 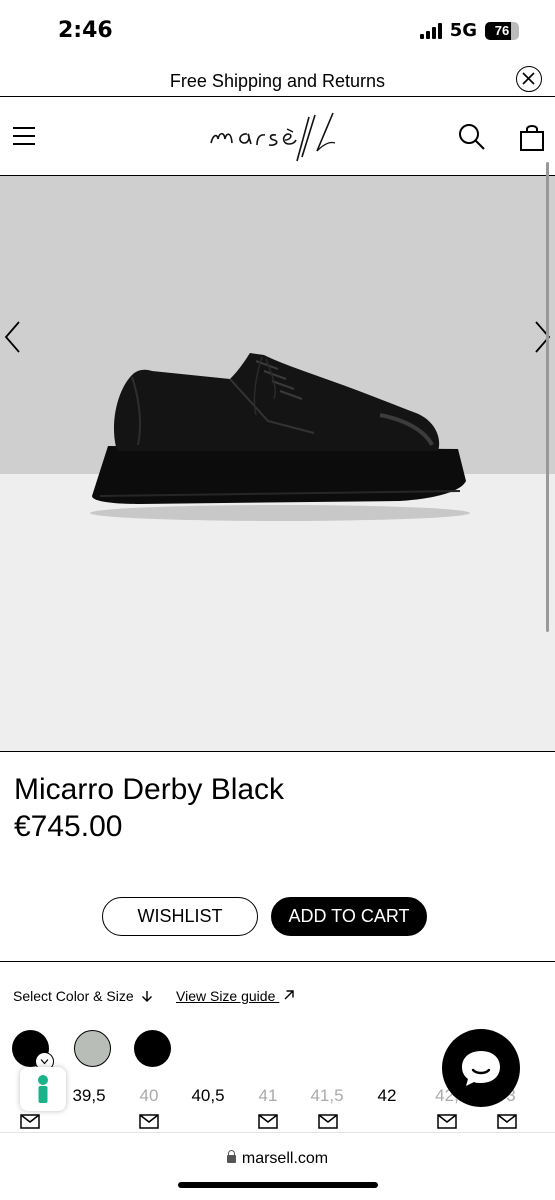 I want to click on product-image, so click(x=280, y=437).